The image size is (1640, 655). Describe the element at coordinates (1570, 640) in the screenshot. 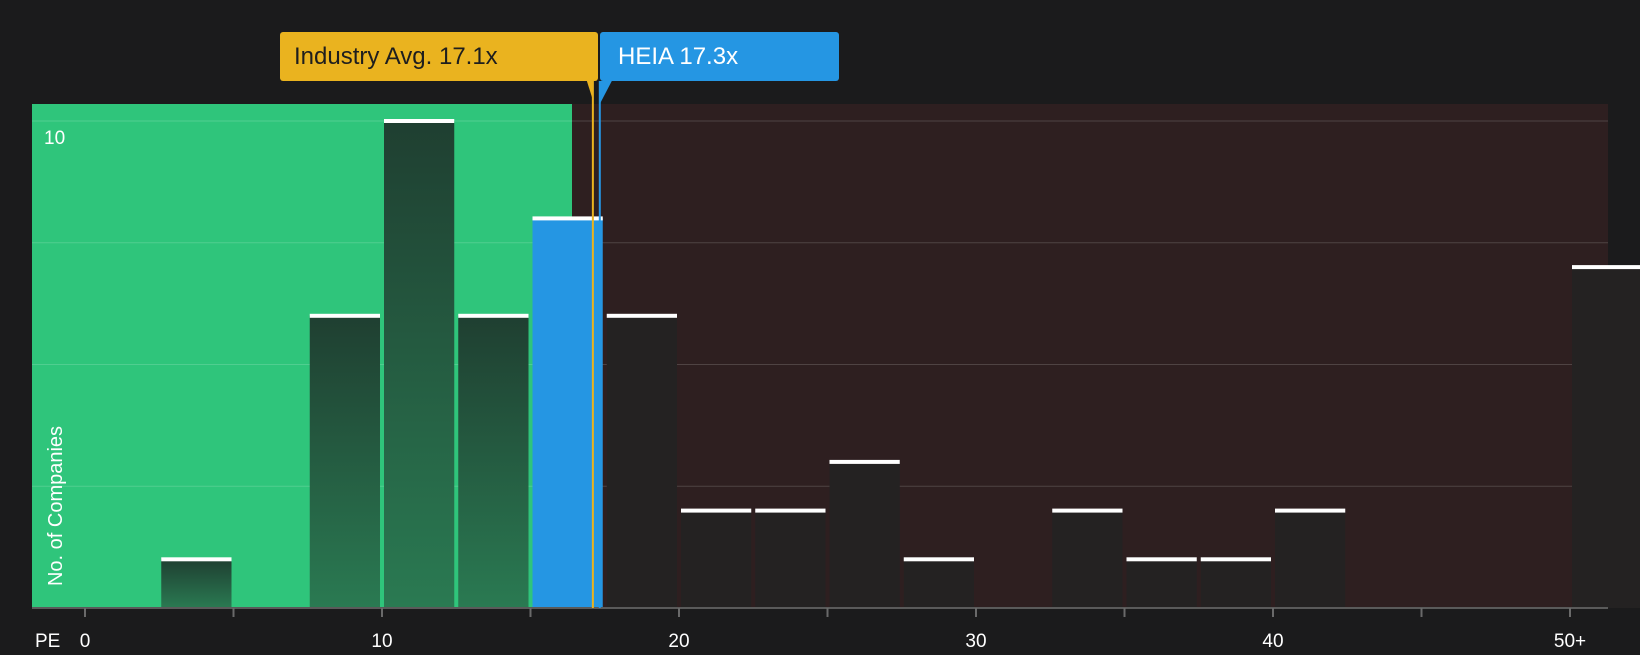

I see `x-axis-tick-label: 50+` at that location.